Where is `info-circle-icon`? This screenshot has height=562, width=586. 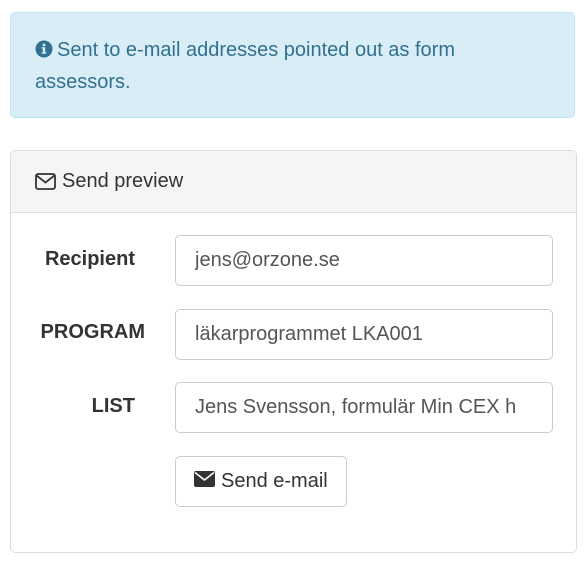
info-circle-icon is located at coordinates (44, 52).